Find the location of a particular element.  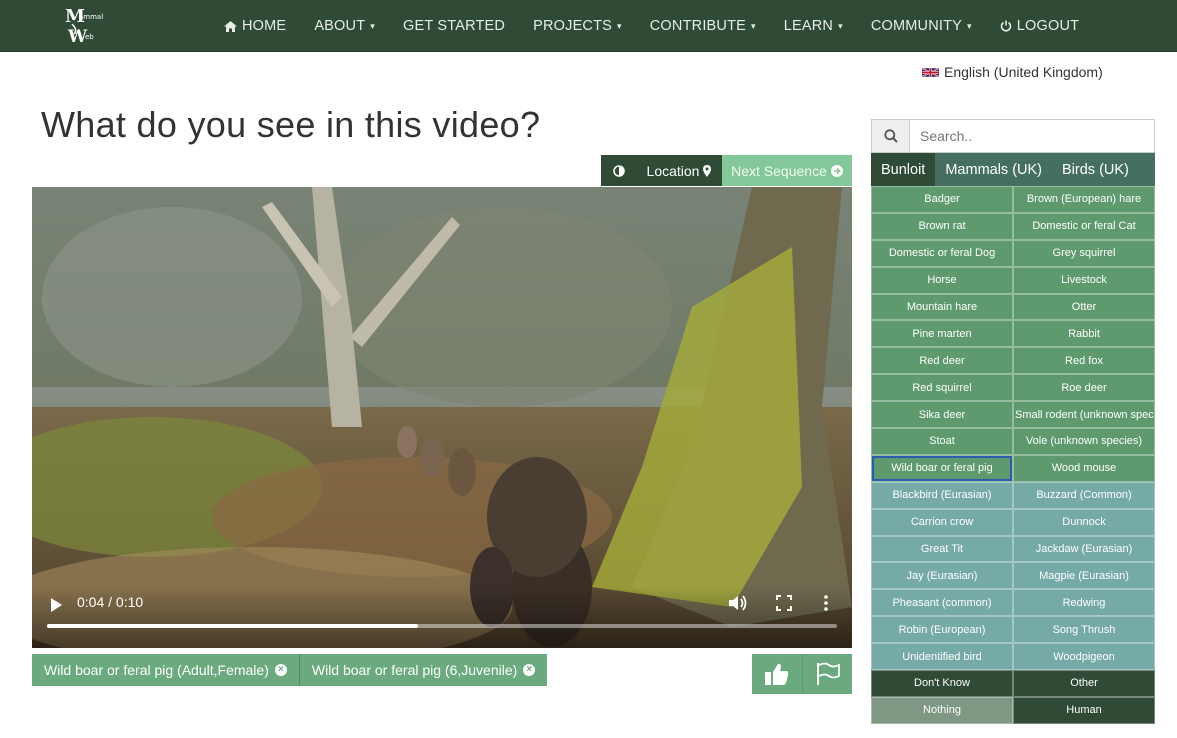

species-button-carrion-crow: Carrion crow is located at coordinates (942, 522).